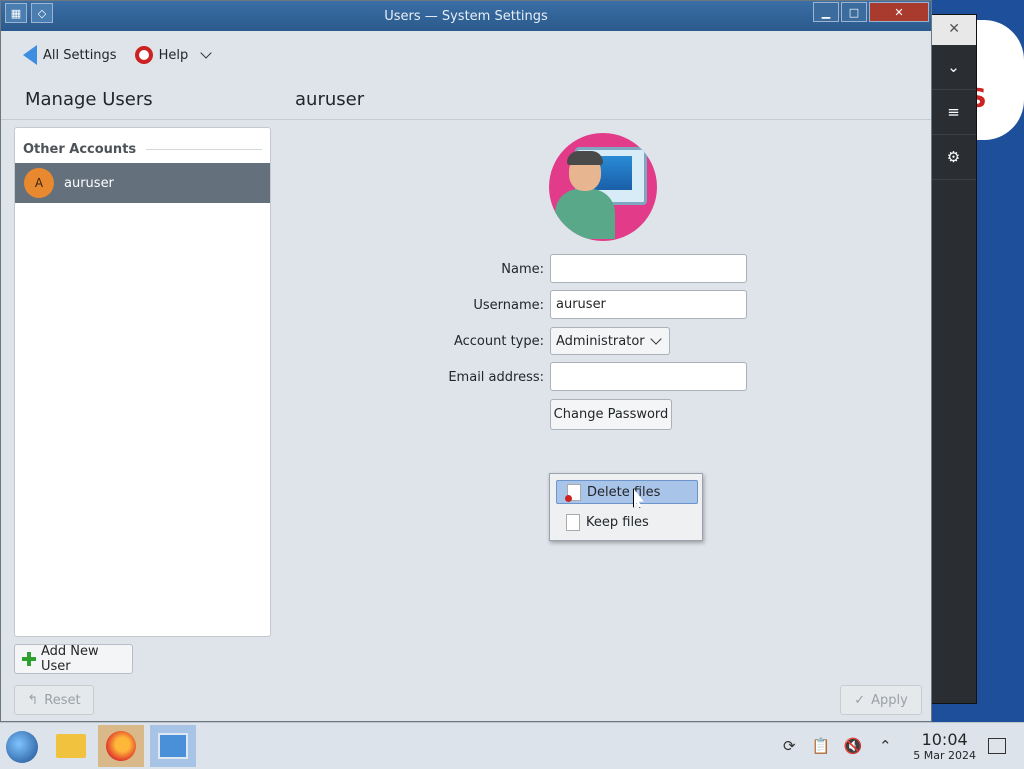 The width and height of the screenshot is (1024, 769). I want to click on checkmark-icon: ✓, so click(860, 700).